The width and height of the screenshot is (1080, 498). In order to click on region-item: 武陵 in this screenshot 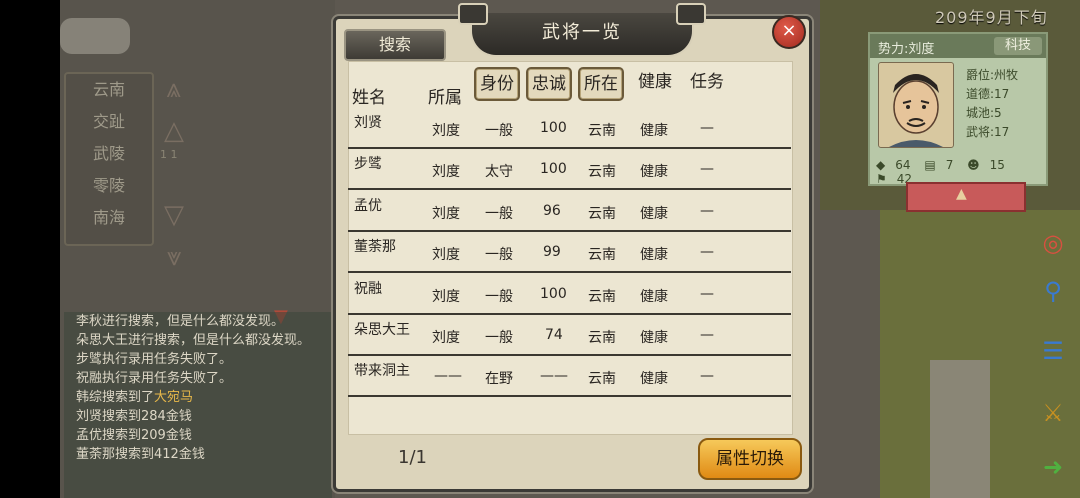, I will do `click(109, 154)`.